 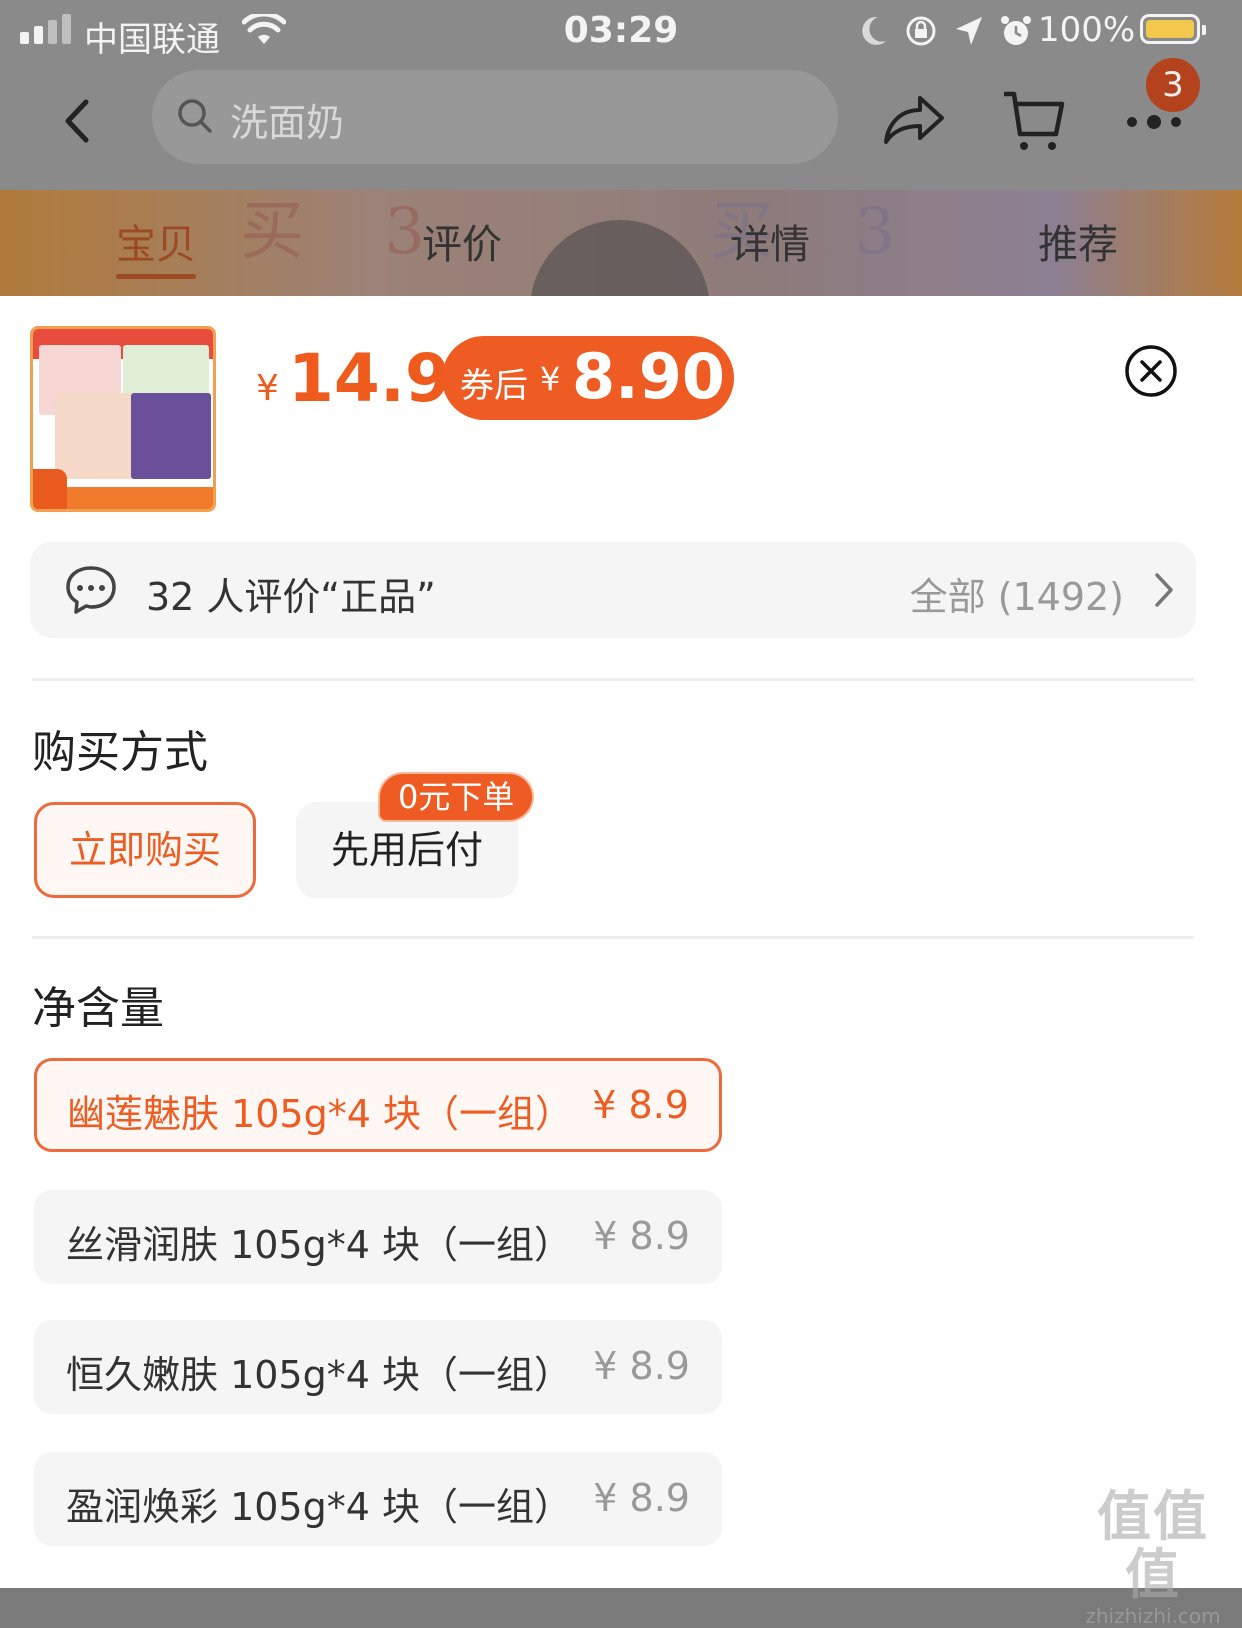 What do you see at coordinates (1153, 1616) in the screenshot?
I see `watermark-url: zhizhizhi.com` at bounding box center [1153, 1616].